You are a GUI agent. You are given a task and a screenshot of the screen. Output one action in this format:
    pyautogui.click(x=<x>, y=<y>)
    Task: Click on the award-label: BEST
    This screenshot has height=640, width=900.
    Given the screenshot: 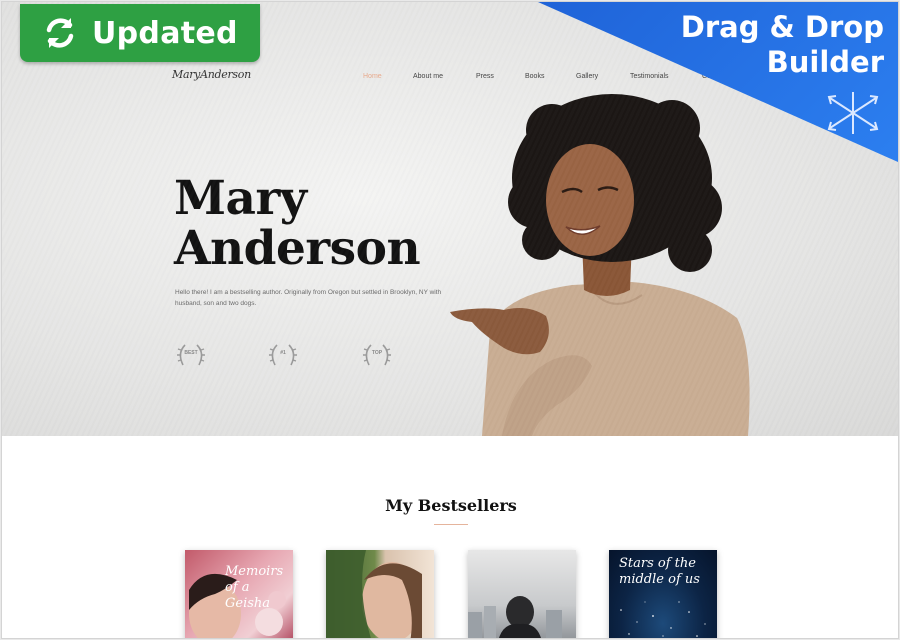 What is the action you would take?
    pyautogui.click(x=191, y=353)
    